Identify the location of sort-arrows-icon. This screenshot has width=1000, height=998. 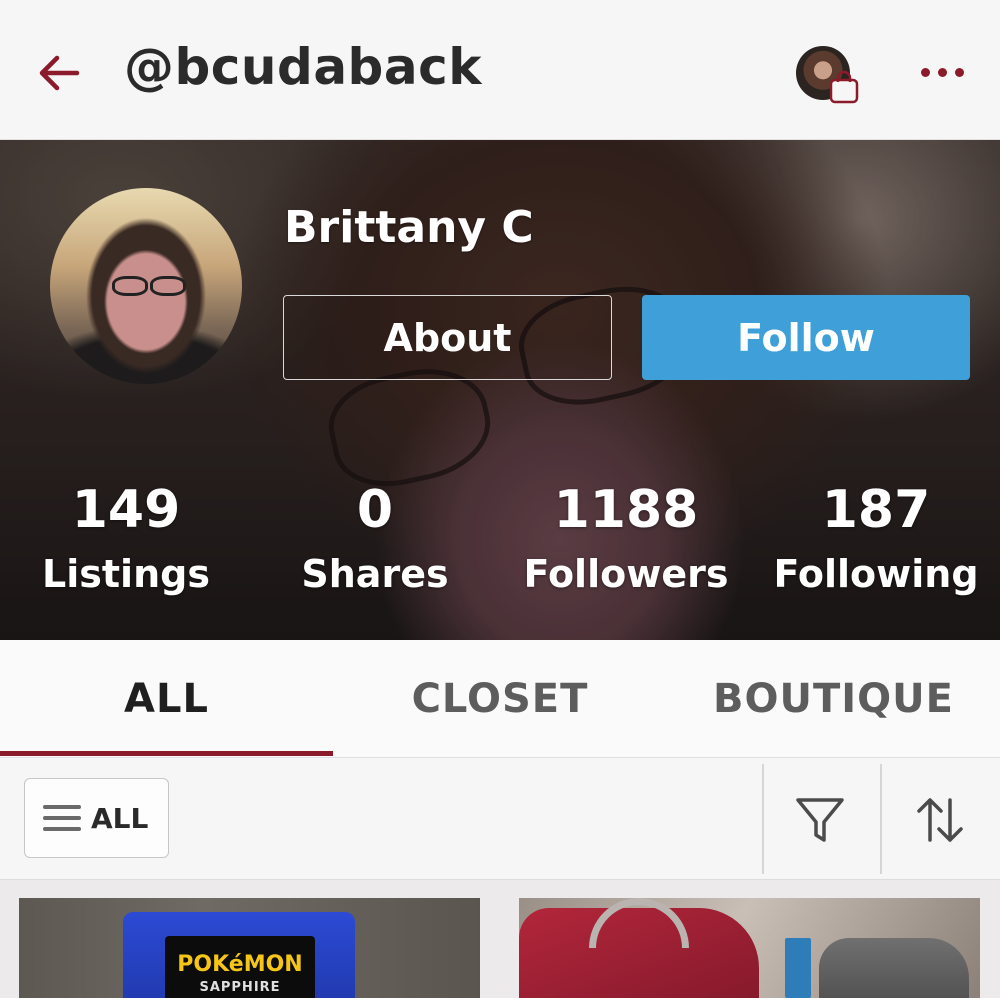
(940, 820).